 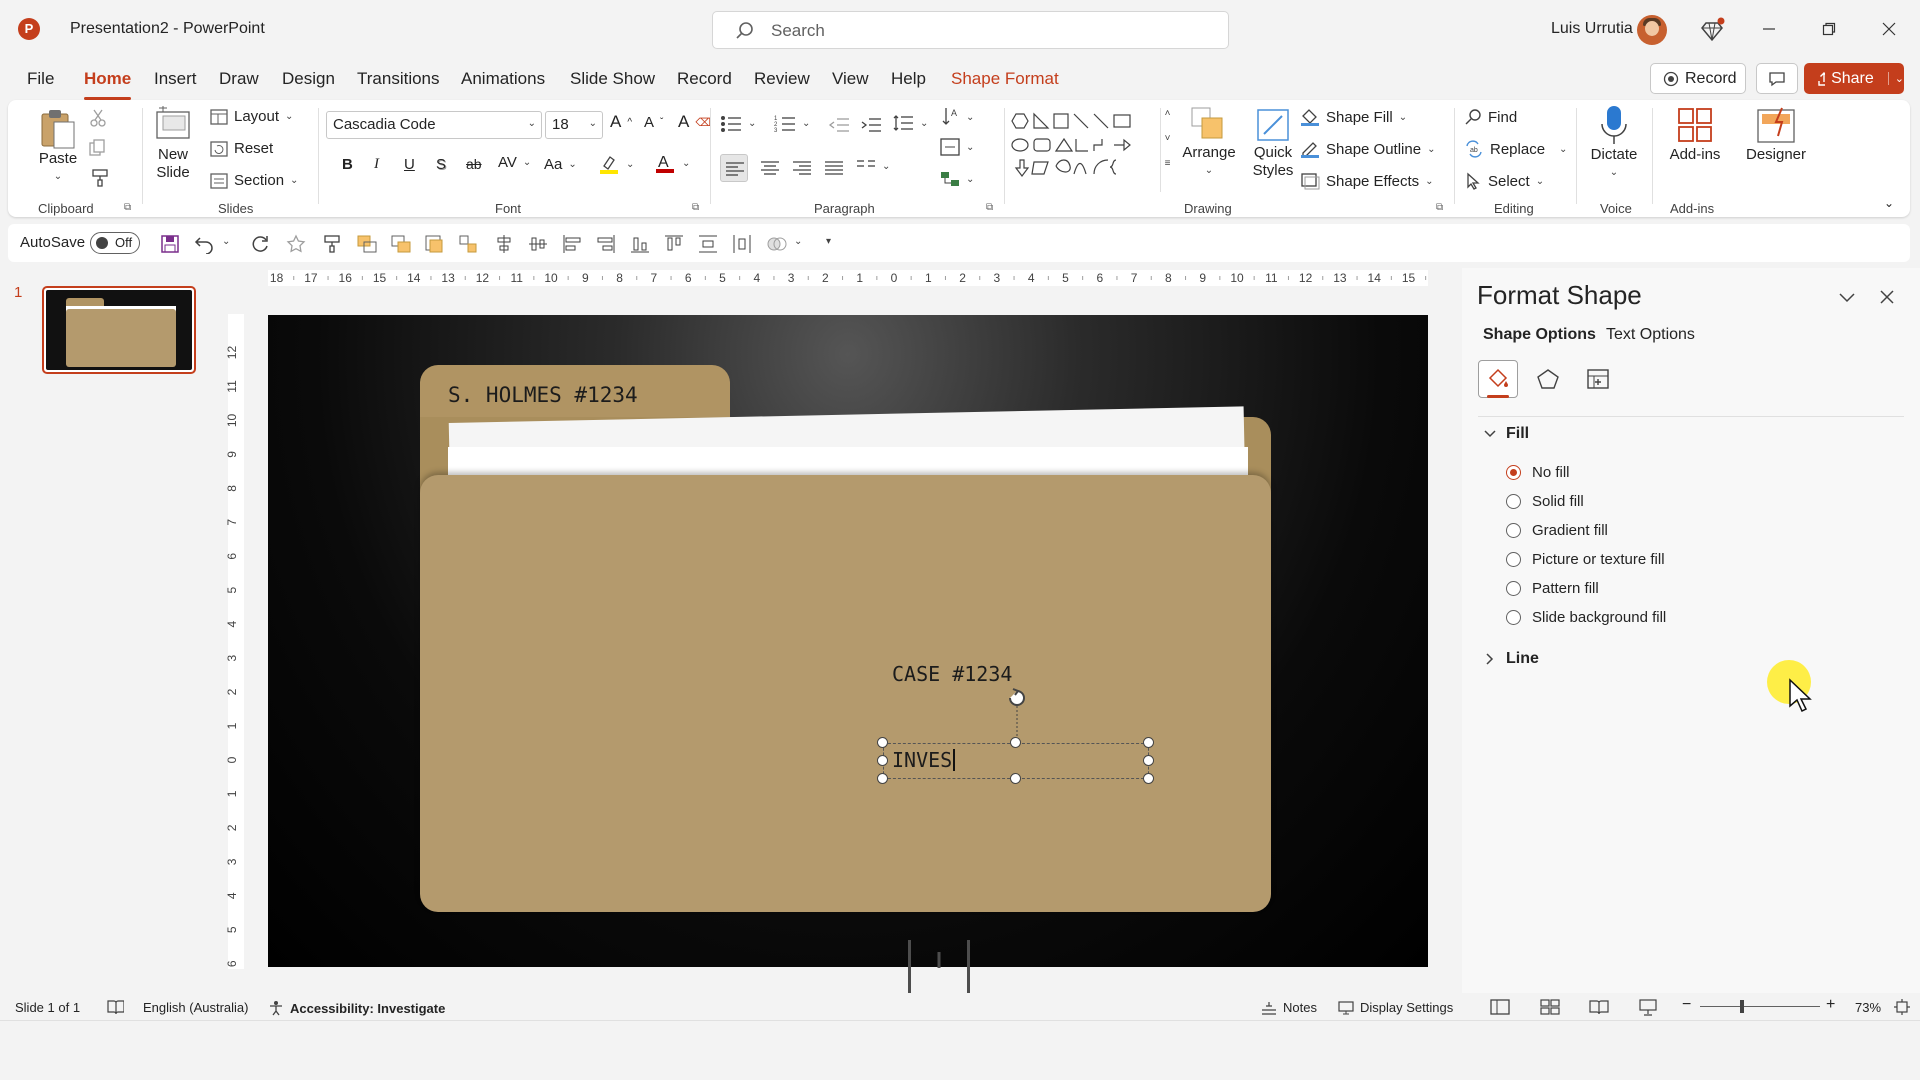 What do you see at coordinates (708, 244) in the screenshot?
I see `distribute-vertical-icon` at bounding box center [708, 244].